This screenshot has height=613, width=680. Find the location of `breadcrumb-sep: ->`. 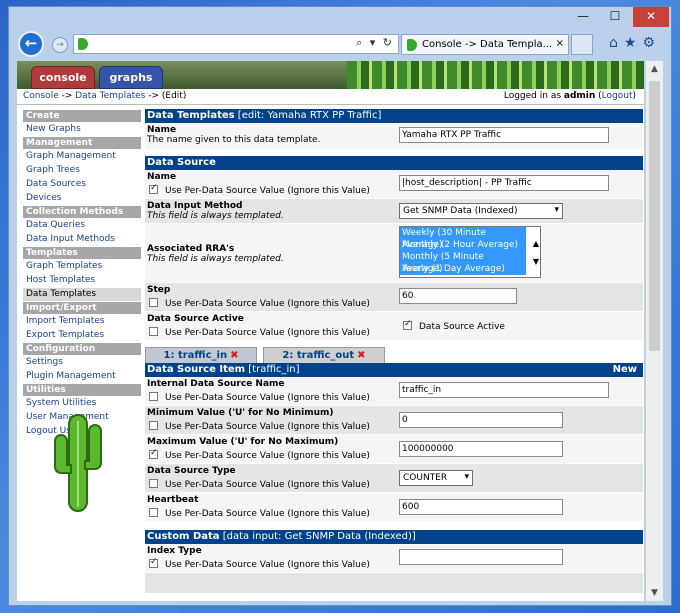

breadcrumb-sep: -> is located at coordinates (153, 96).